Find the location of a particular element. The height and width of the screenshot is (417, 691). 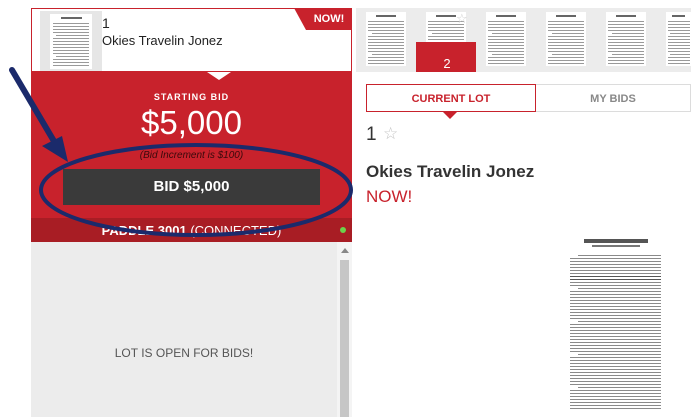

connection-status-dot-icon is located at coordinates (343, 230).